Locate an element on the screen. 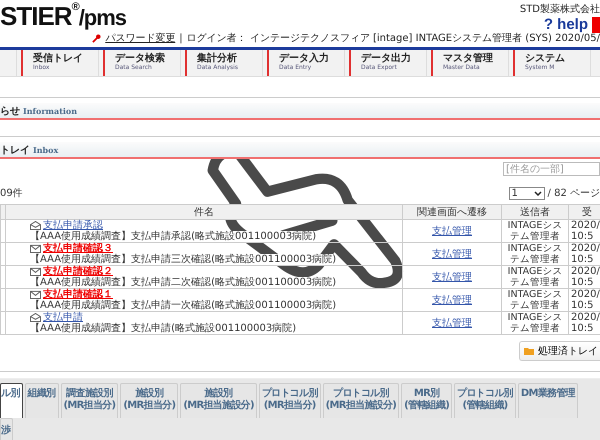  tab: プロトコル別 (MR担当分) is located at coordinates (289, 400).